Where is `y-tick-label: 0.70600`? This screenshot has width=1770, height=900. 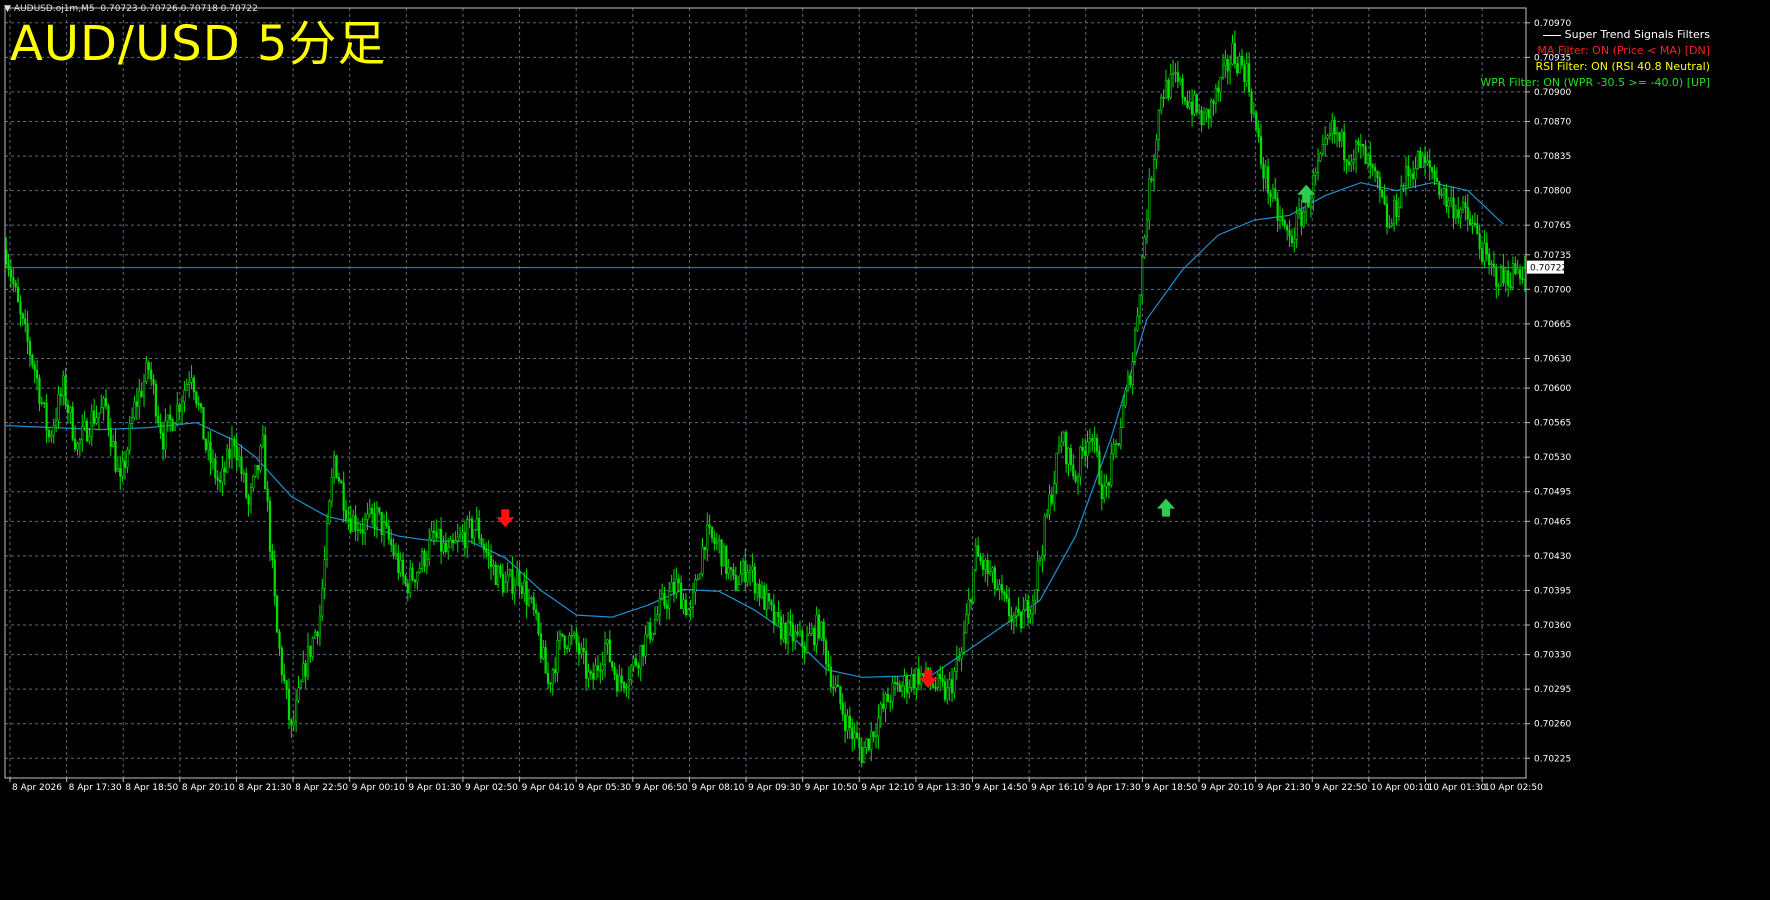 y-tick-label: 0.70600 is located at coordinates (1552, 389).